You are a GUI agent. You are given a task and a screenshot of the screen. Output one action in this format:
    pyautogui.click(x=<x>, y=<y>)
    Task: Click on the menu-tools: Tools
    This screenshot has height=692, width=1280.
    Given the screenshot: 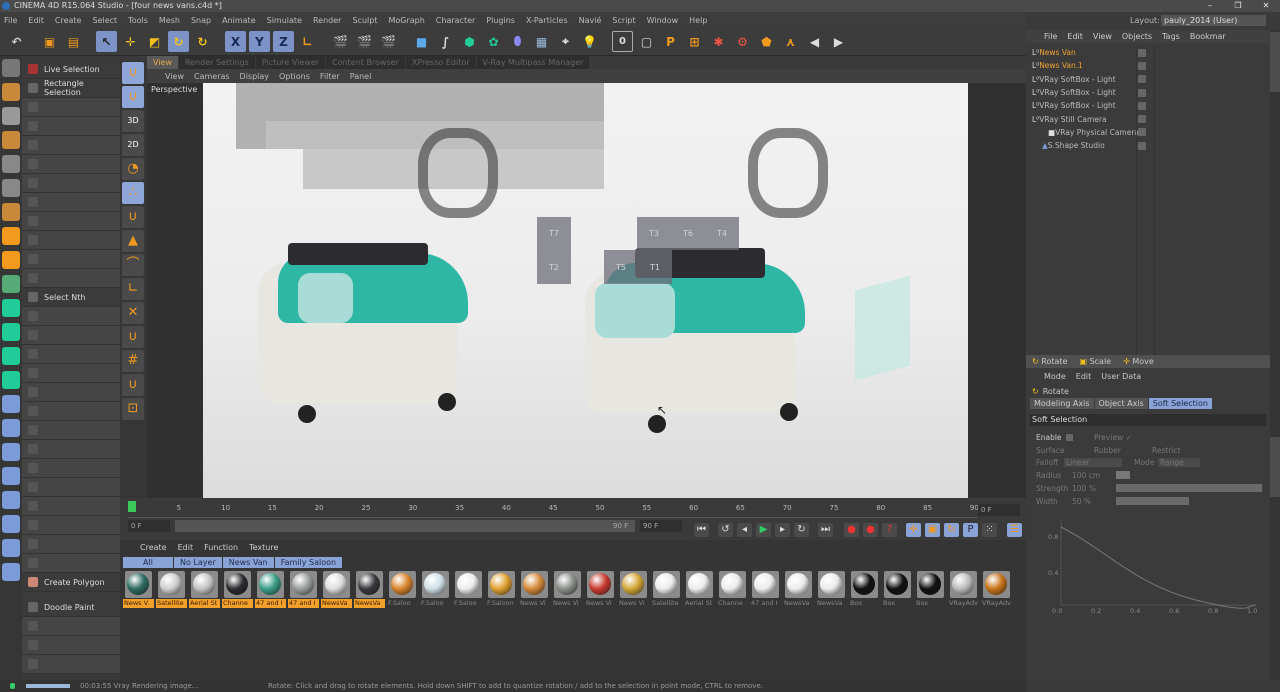 What is the action you would take?
    pyautogui.click(x=138, y=20)
    